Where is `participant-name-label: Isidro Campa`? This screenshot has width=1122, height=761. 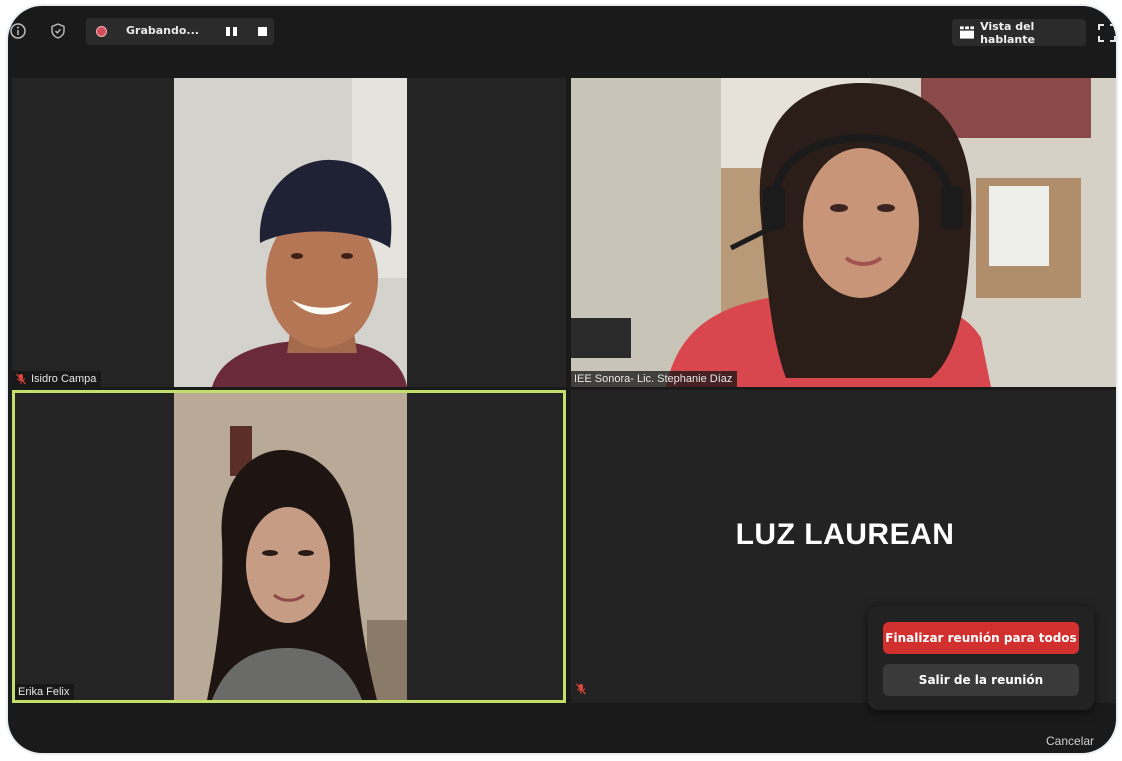
participant-name-label: Isidro Campa is located at coordinates (57, 379).